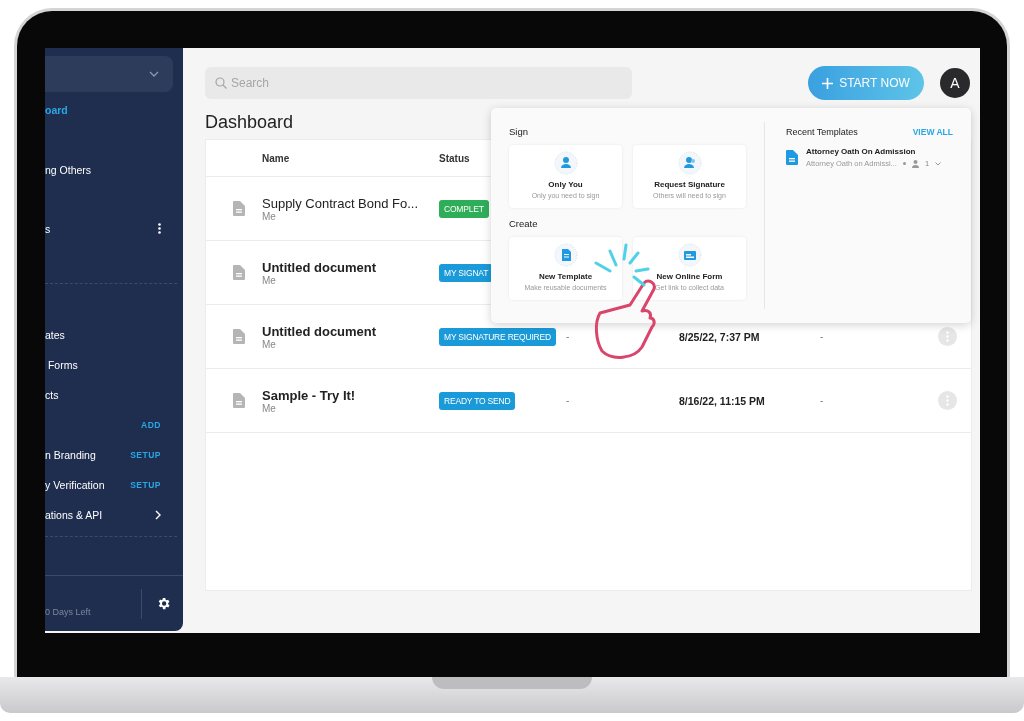  What do you see at coordinates (159, 228) in the screenshot?
I see `more-icon` at bounding box center [159, 228].